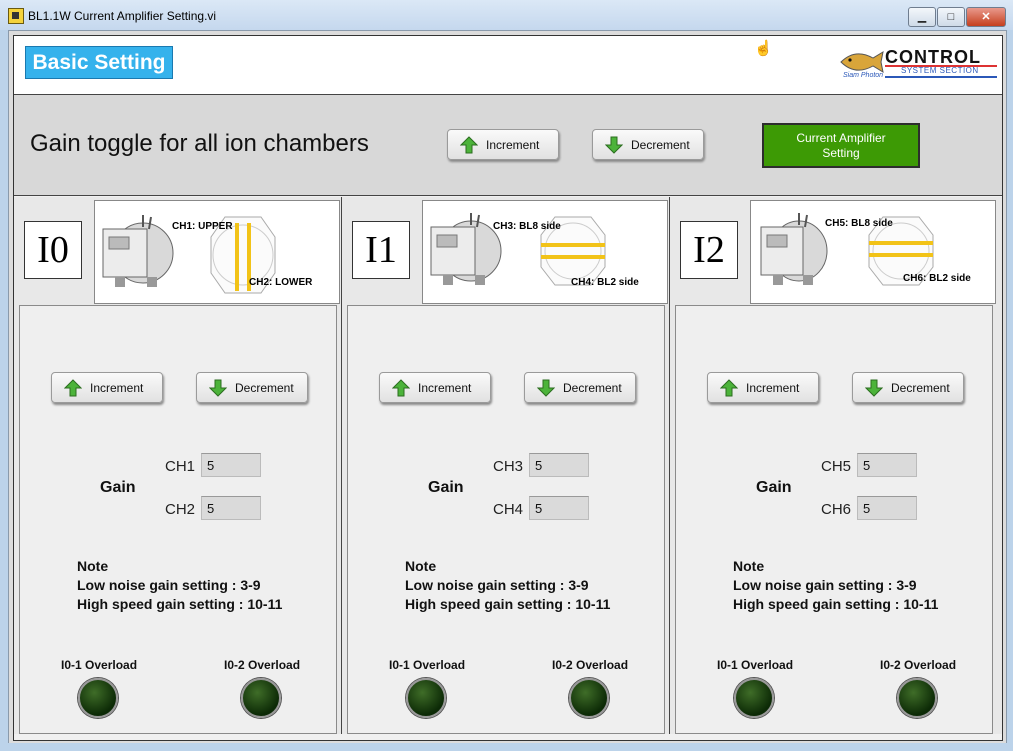 The image size is (1013, 751). I want to click on window-bottom-border, so click(506, 747).